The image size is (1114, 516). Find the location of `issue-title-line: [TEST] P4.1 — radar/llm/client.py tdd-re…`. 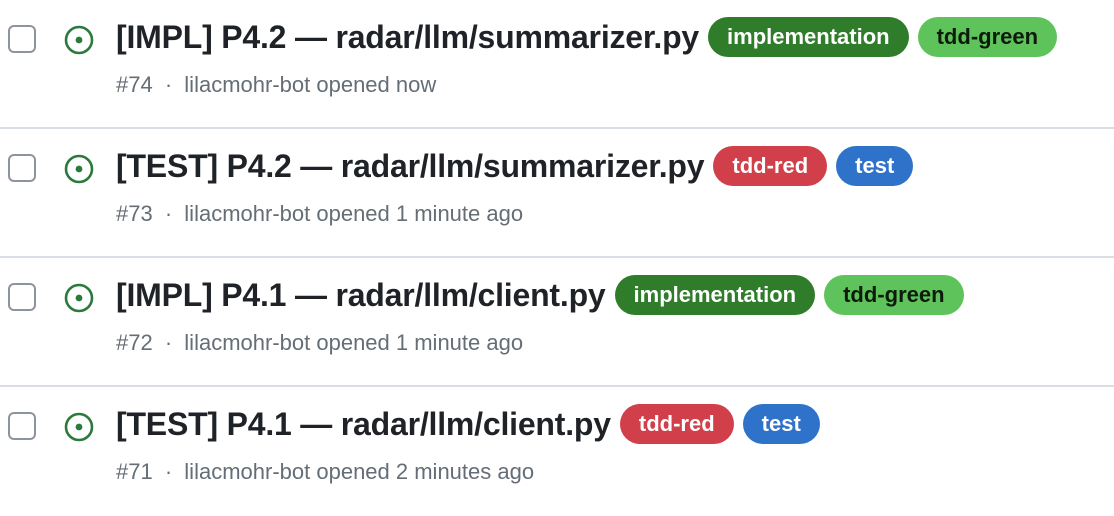

issue-title-line: [TEST] P4.1 — radar/llm/client.py tdd-re… is located at coordinates (472, 424).